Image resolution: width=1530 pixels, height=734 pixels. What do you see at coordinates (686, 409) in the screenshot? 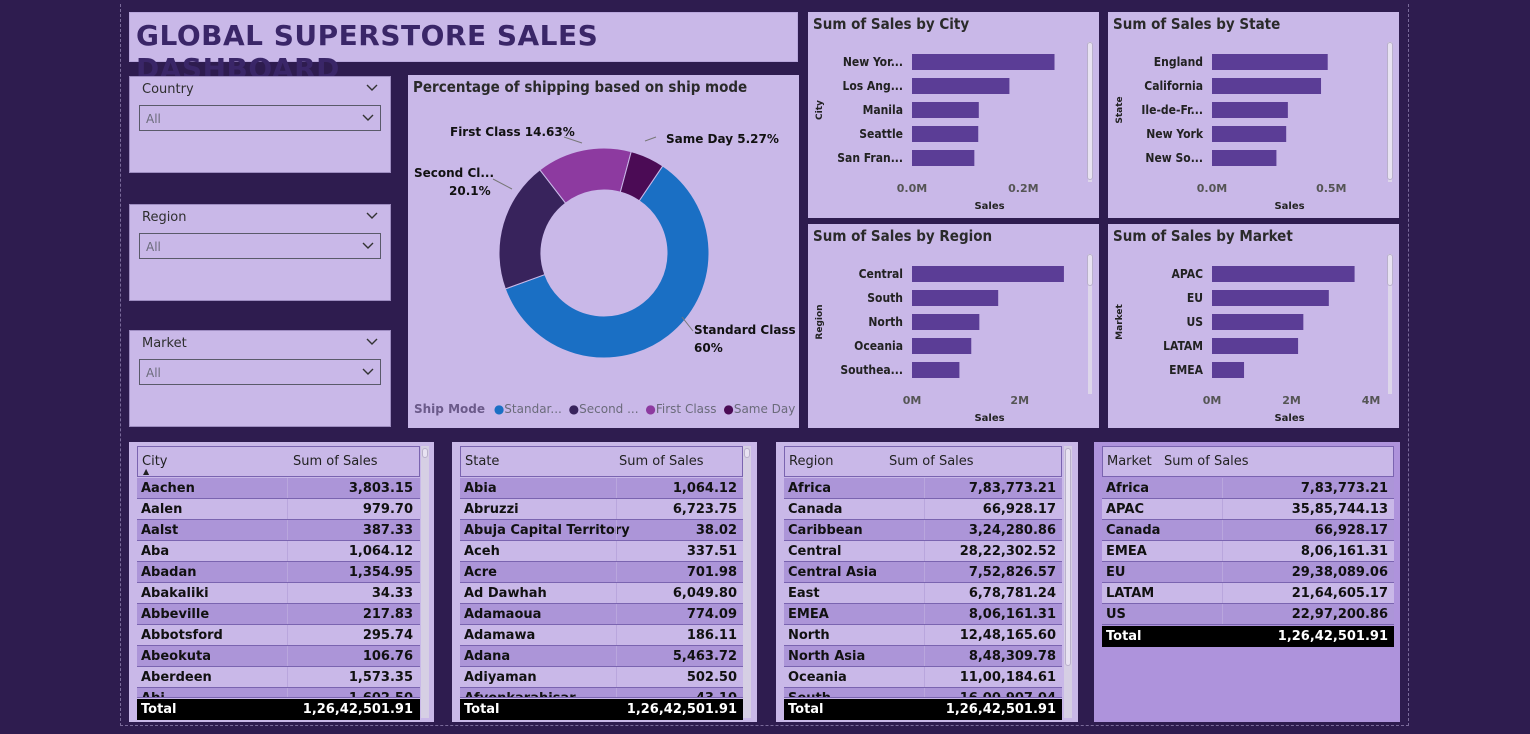
I see `legend-item: First Class` at bounding box center [686, 409].